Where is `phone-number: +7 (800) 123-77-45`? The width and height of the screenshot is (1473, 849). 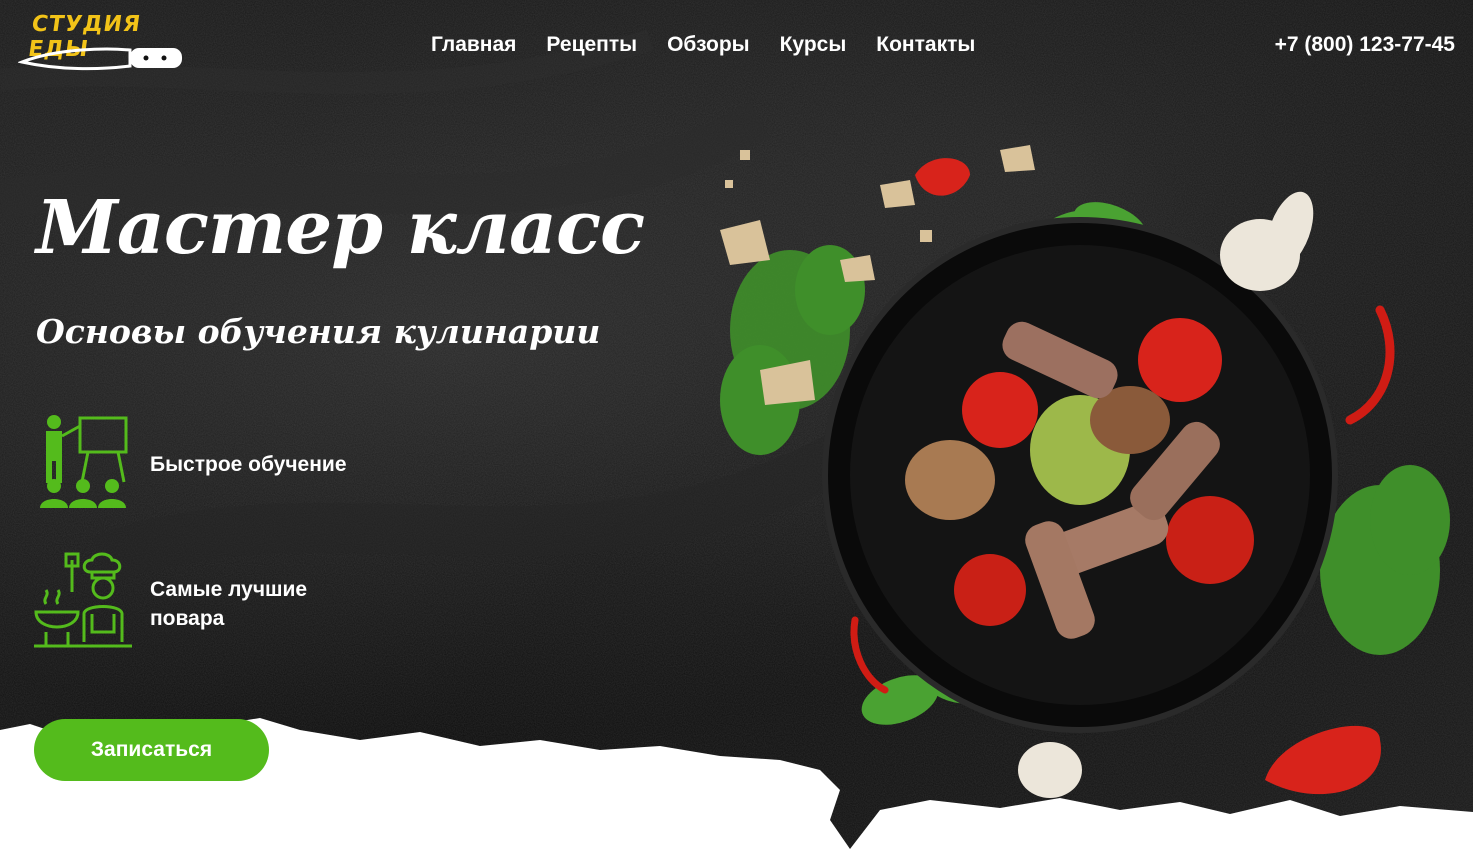 phone-number: +7 (800) 123-77-45 is located at coordinates (1365, 45).